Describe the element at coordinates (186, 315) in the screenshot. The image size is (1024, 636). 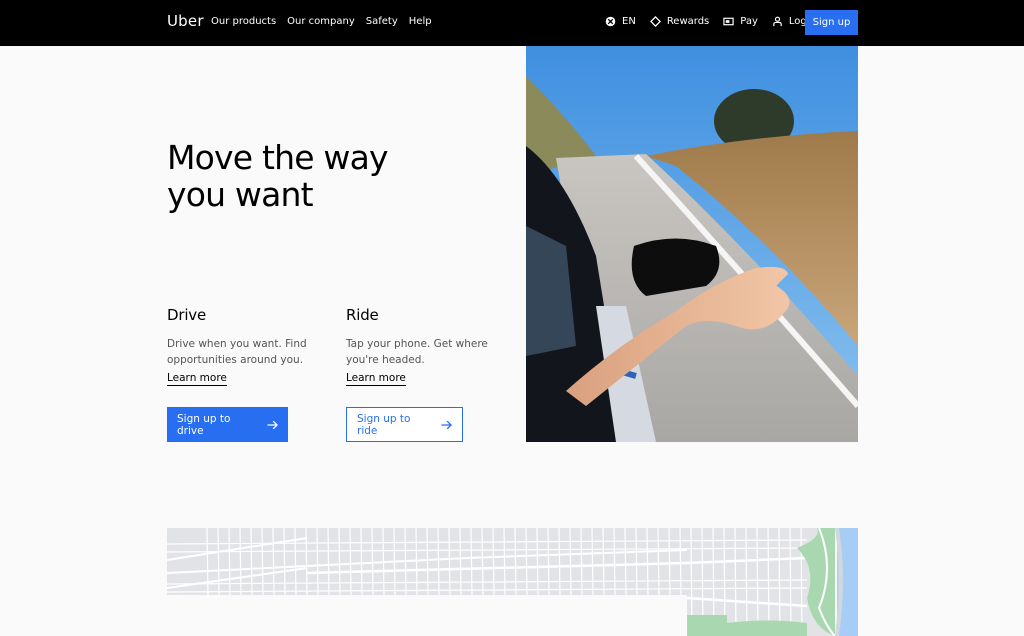
I see `drive-heading: Drive` at that location.